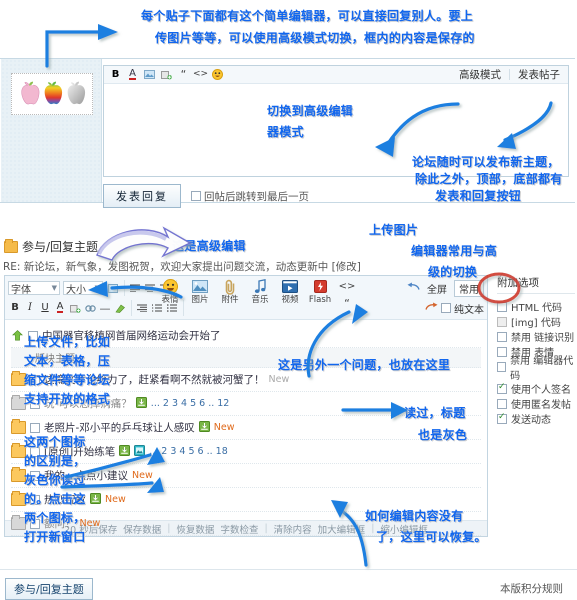 Image resolution: width=577 pixels, height=600 pixels. I want to click on avatar-column, so click(51, 130).